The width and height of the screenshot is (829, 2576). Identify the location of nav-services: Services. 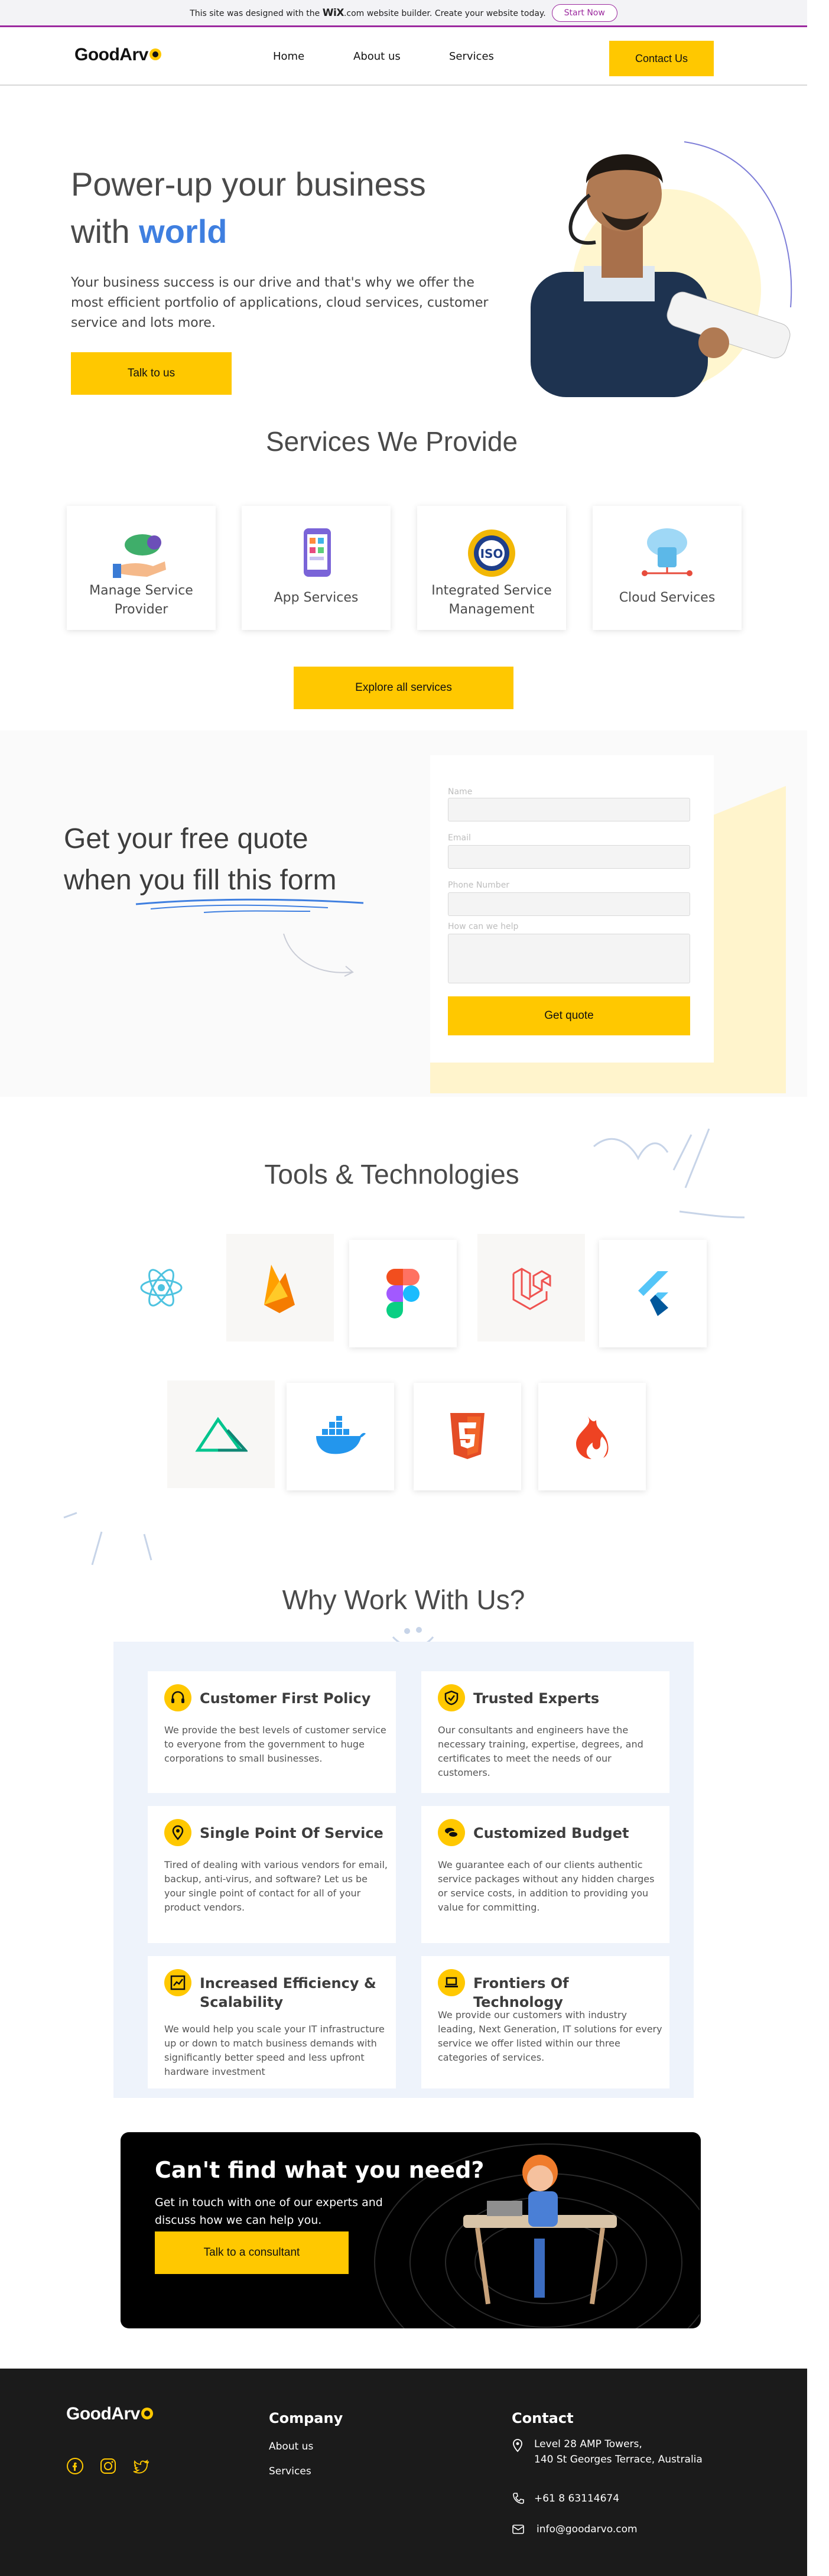
(471, 56).